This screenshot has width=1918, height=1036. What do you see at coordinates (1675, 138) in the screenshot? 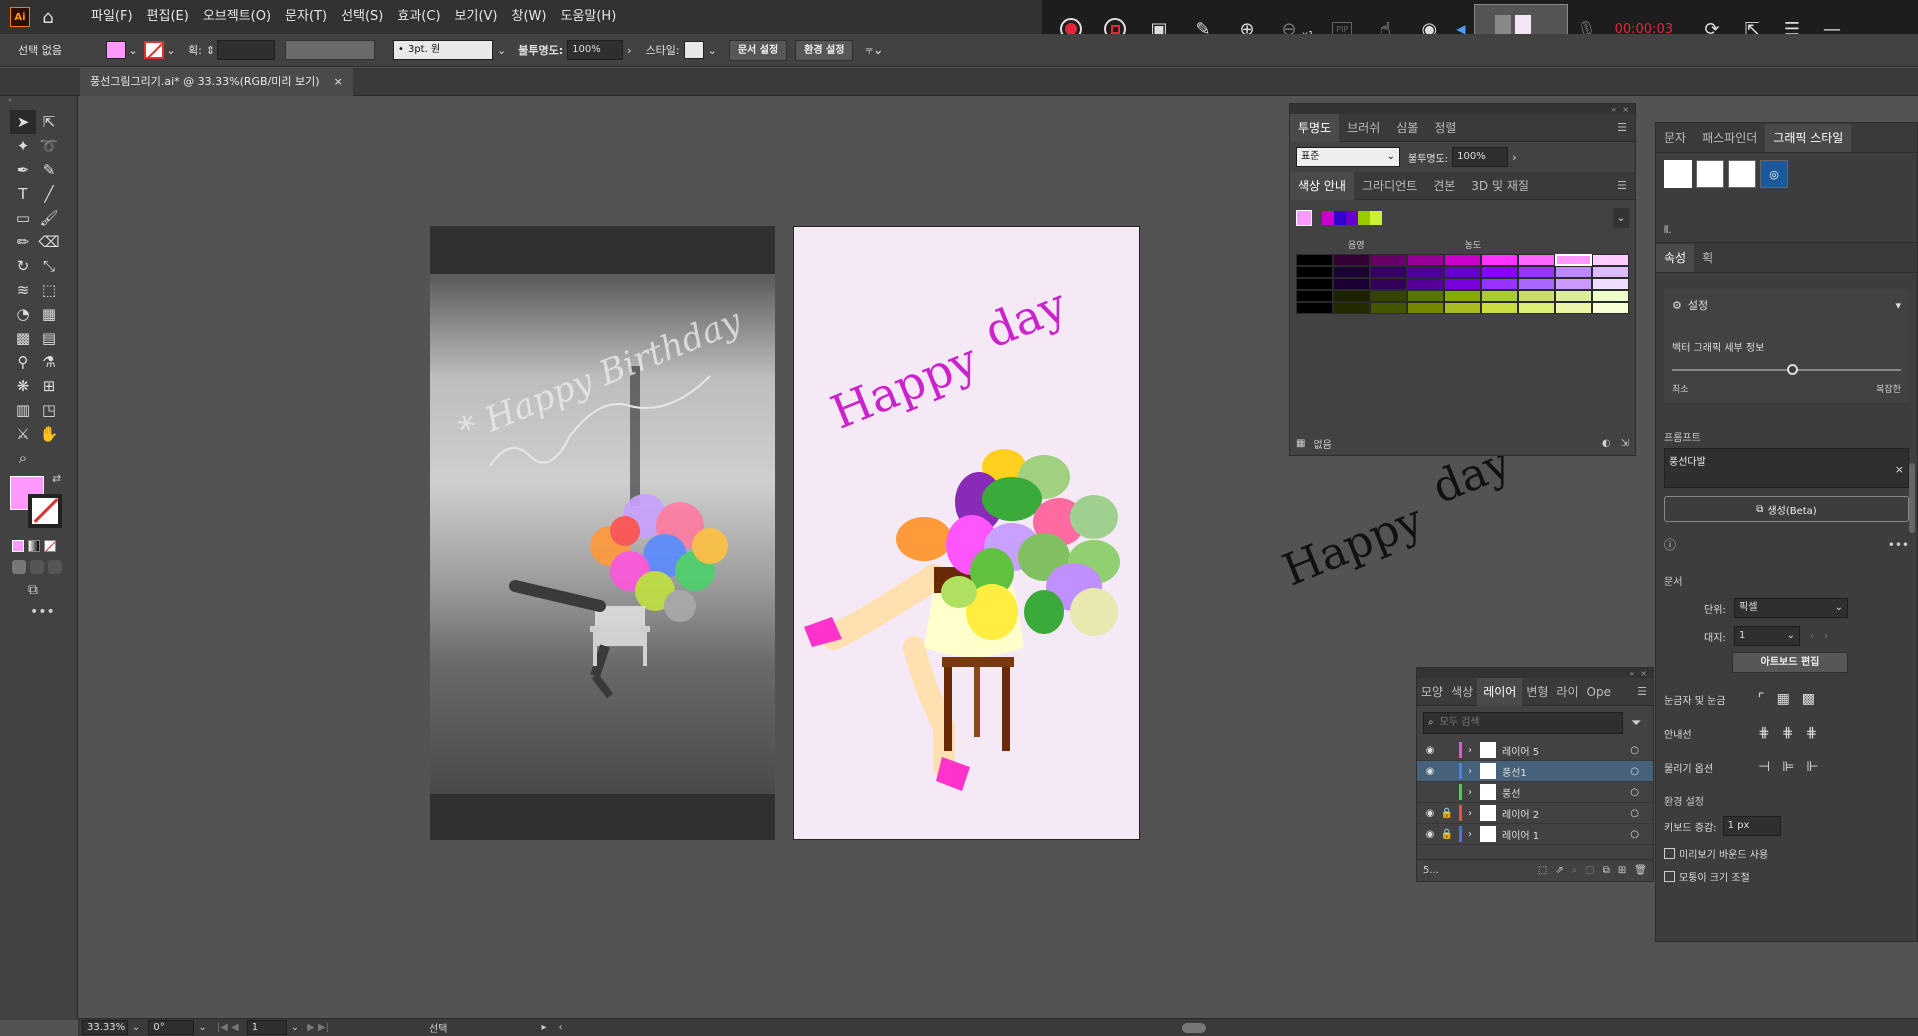
I see `tab-character: 문자` at bounding box center [1675, 138].